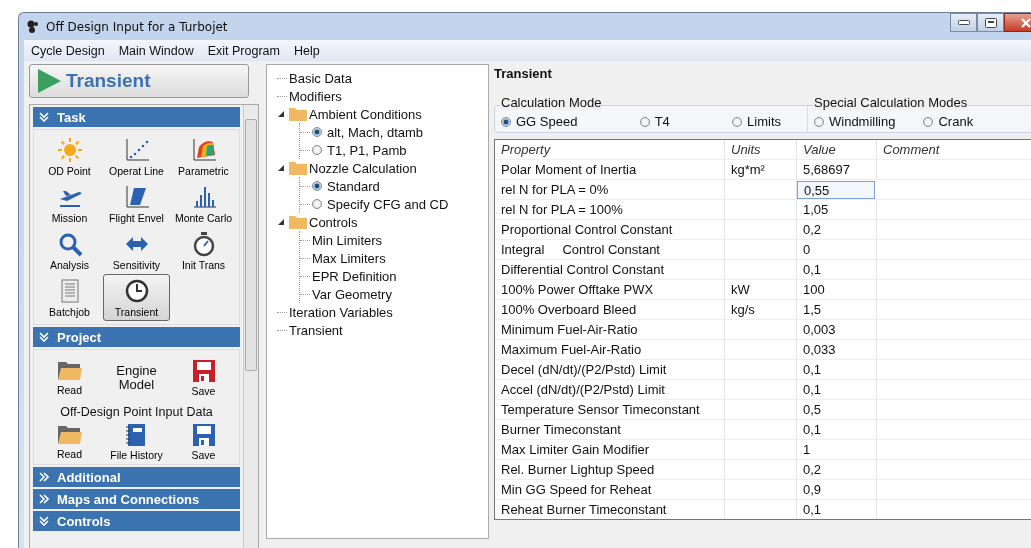 This screenshot has width=1031, height=548. I want to click on run-button: Transient, so click(139, 81).